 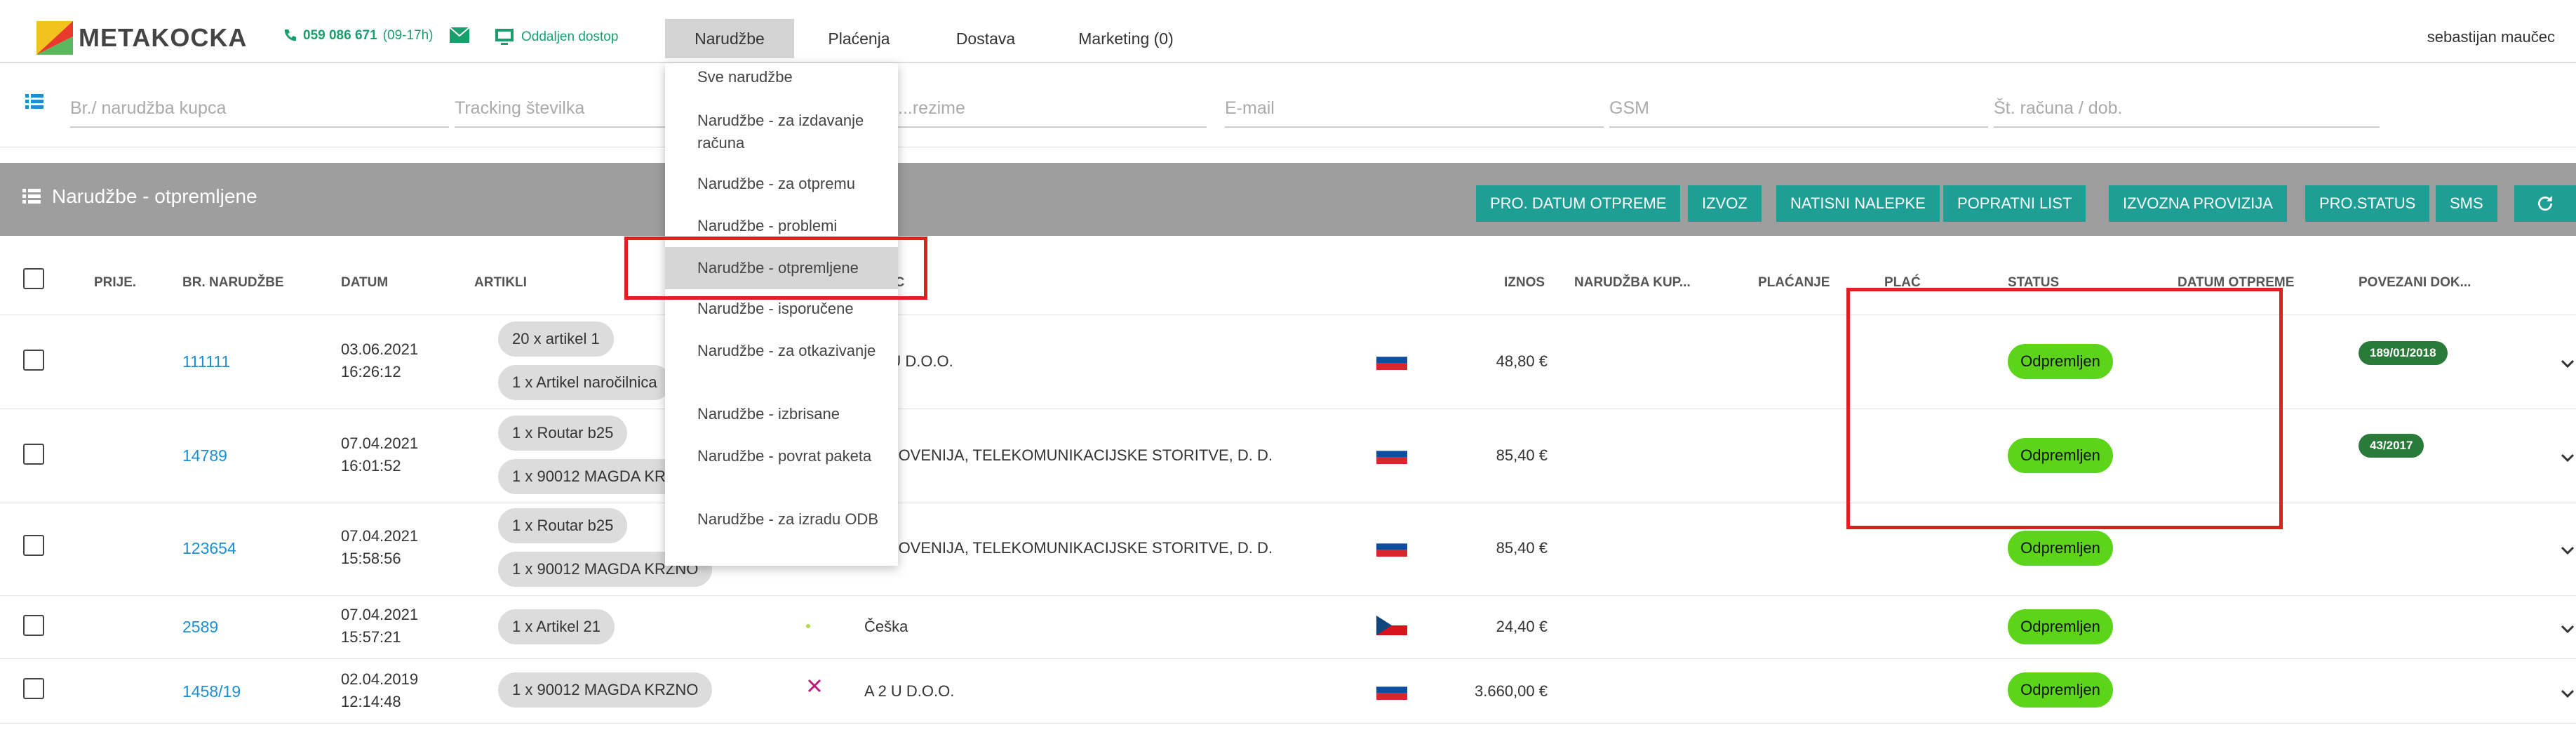 I want to click on menu-marketing: Marketing (0), so click(x=1126, y=38).